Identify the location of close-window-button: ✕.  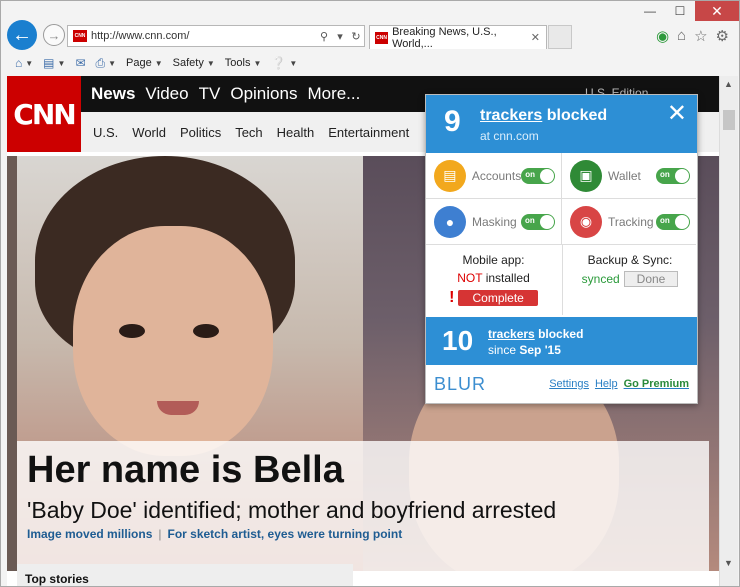
(717, 11).